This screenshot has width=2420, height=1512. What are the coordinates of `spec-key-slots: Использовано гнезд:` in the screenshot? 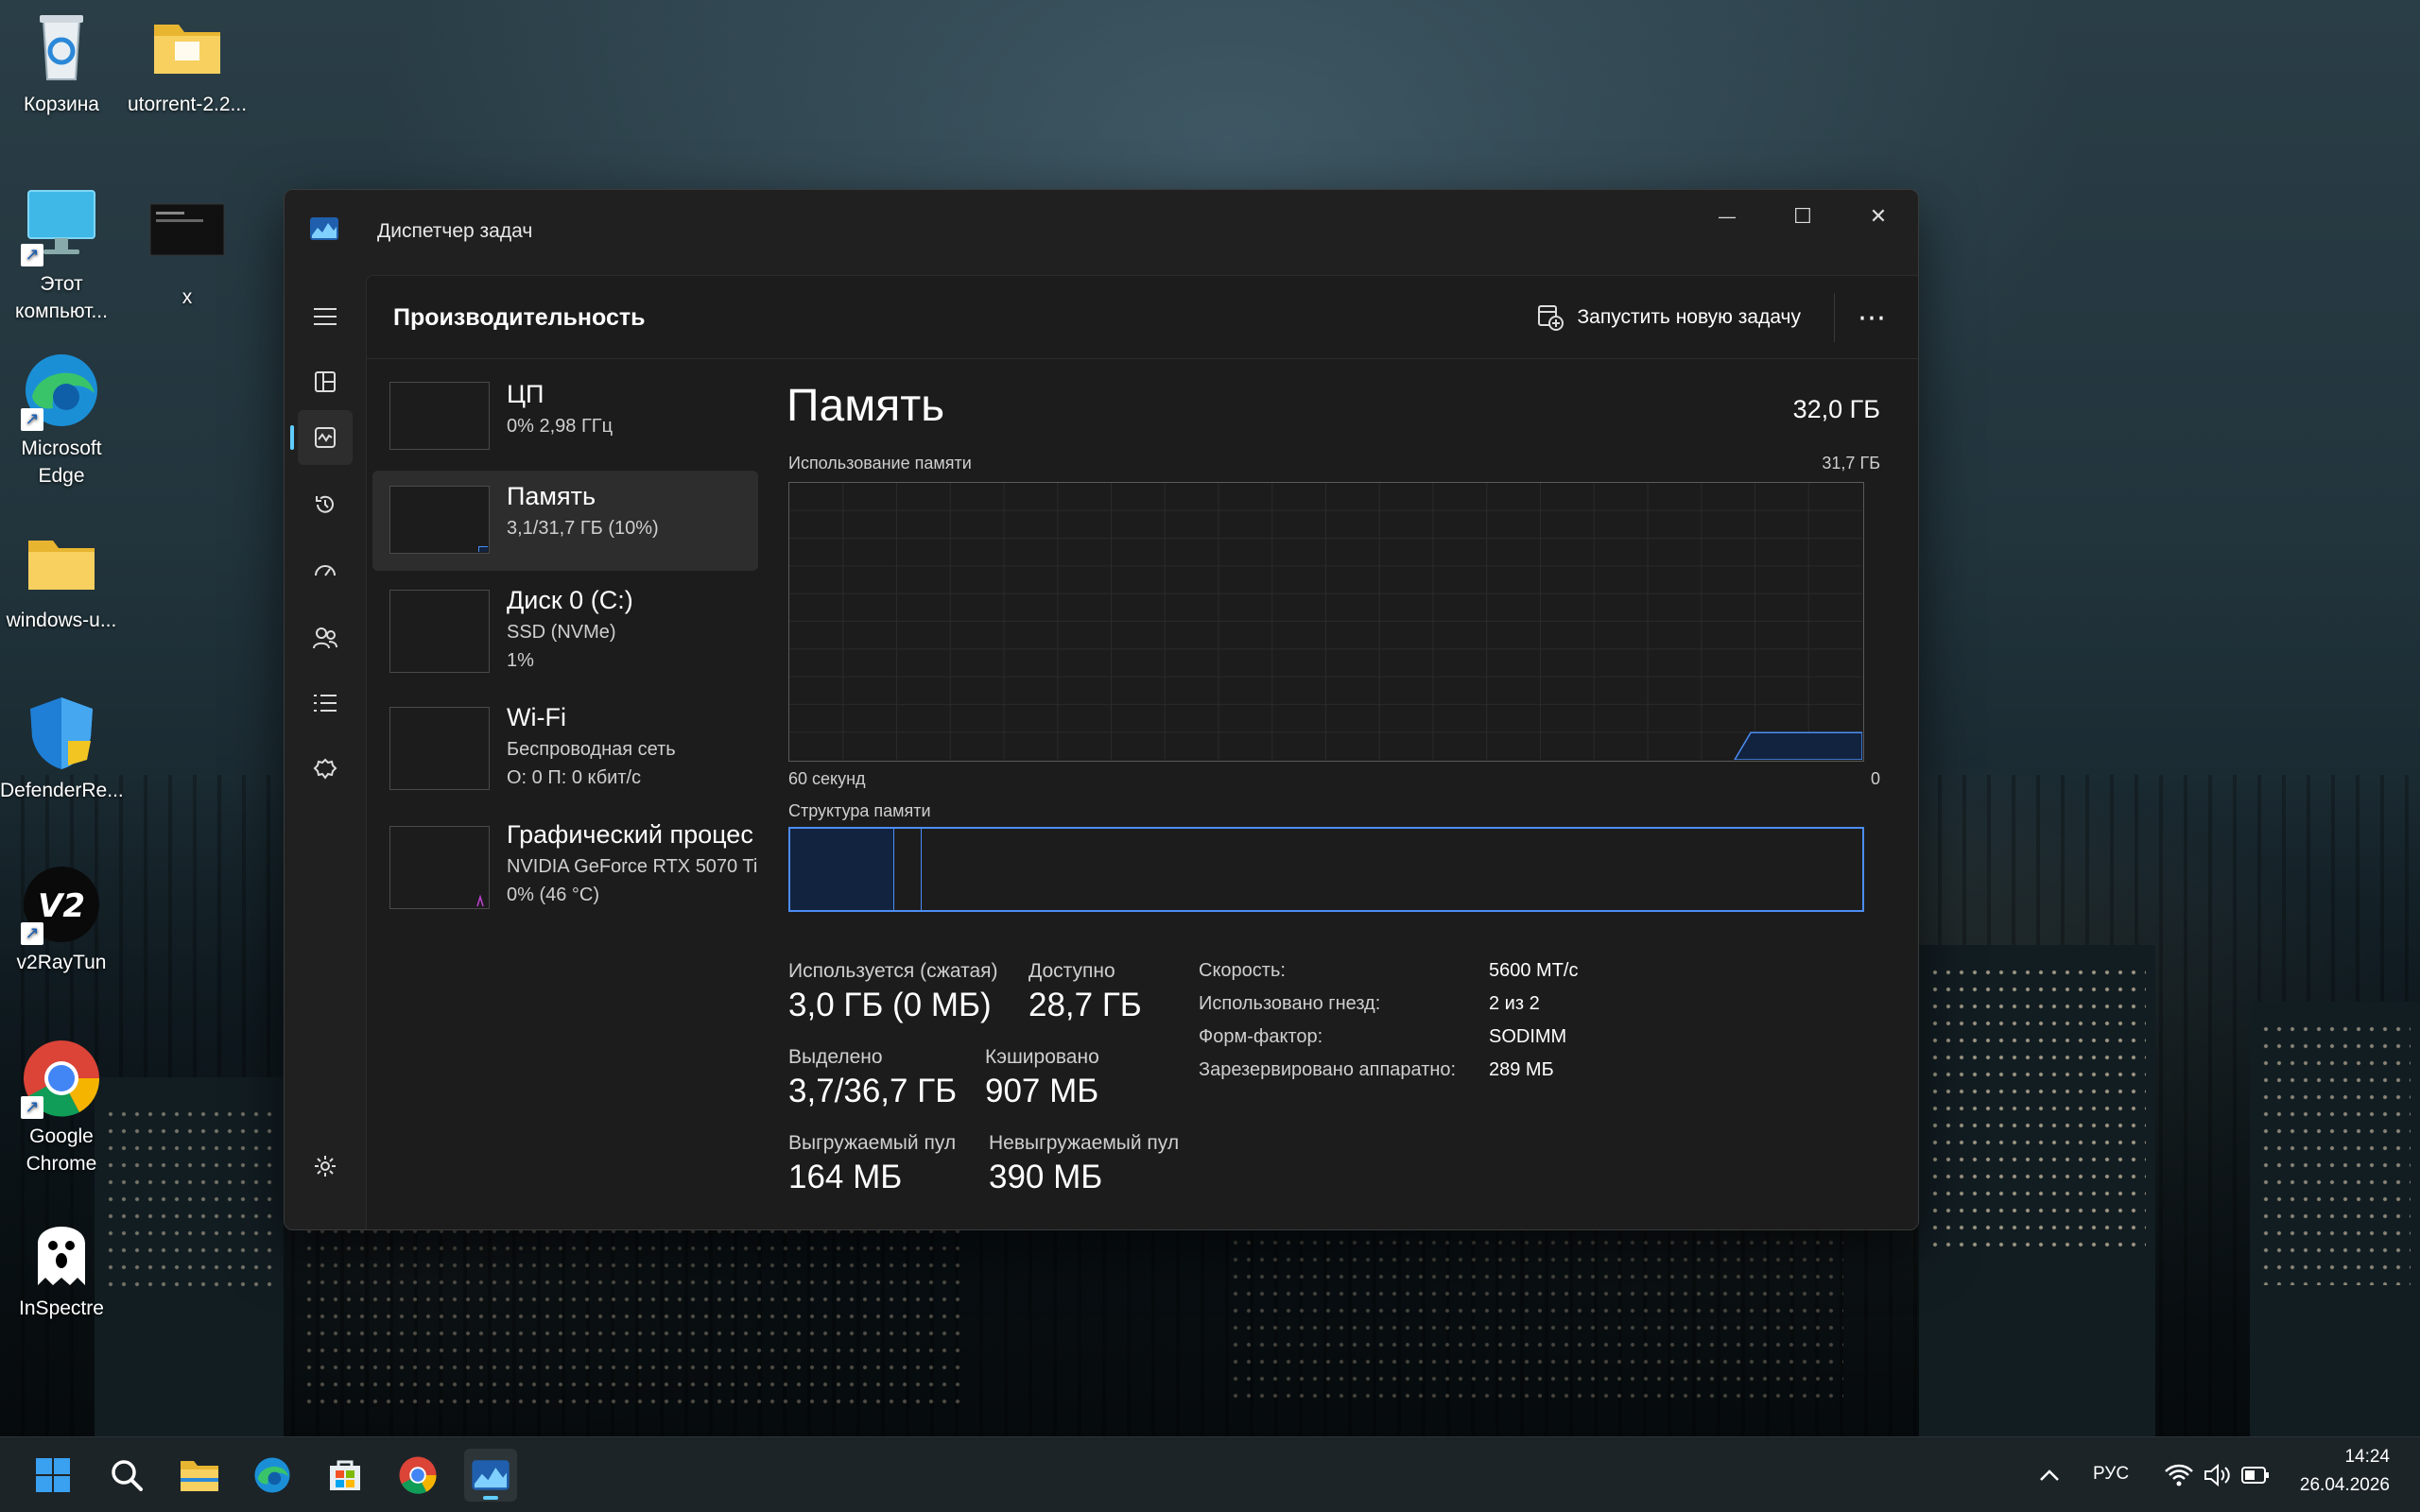 It's located at (1290, 1003).